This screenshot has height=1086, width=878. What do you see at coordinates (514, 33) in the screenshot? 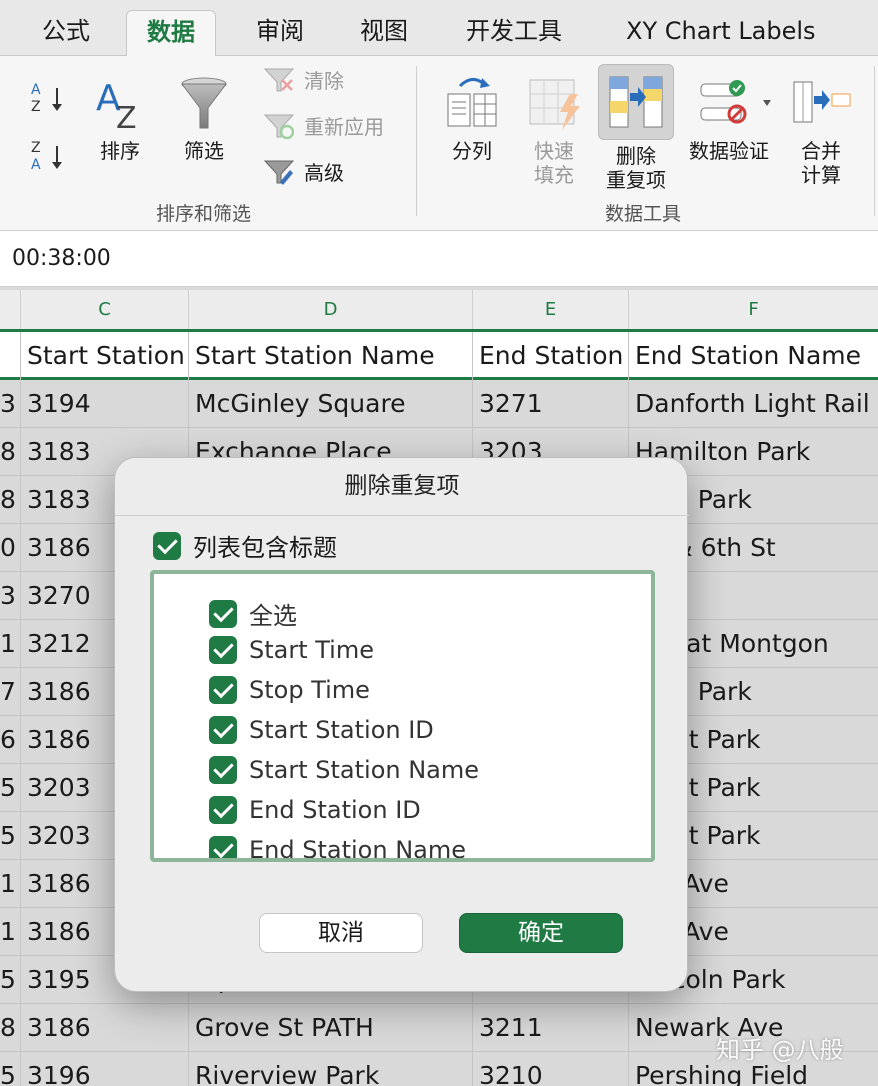
I see `tab-developer: 开发工具` at bounding box center [514, 33].